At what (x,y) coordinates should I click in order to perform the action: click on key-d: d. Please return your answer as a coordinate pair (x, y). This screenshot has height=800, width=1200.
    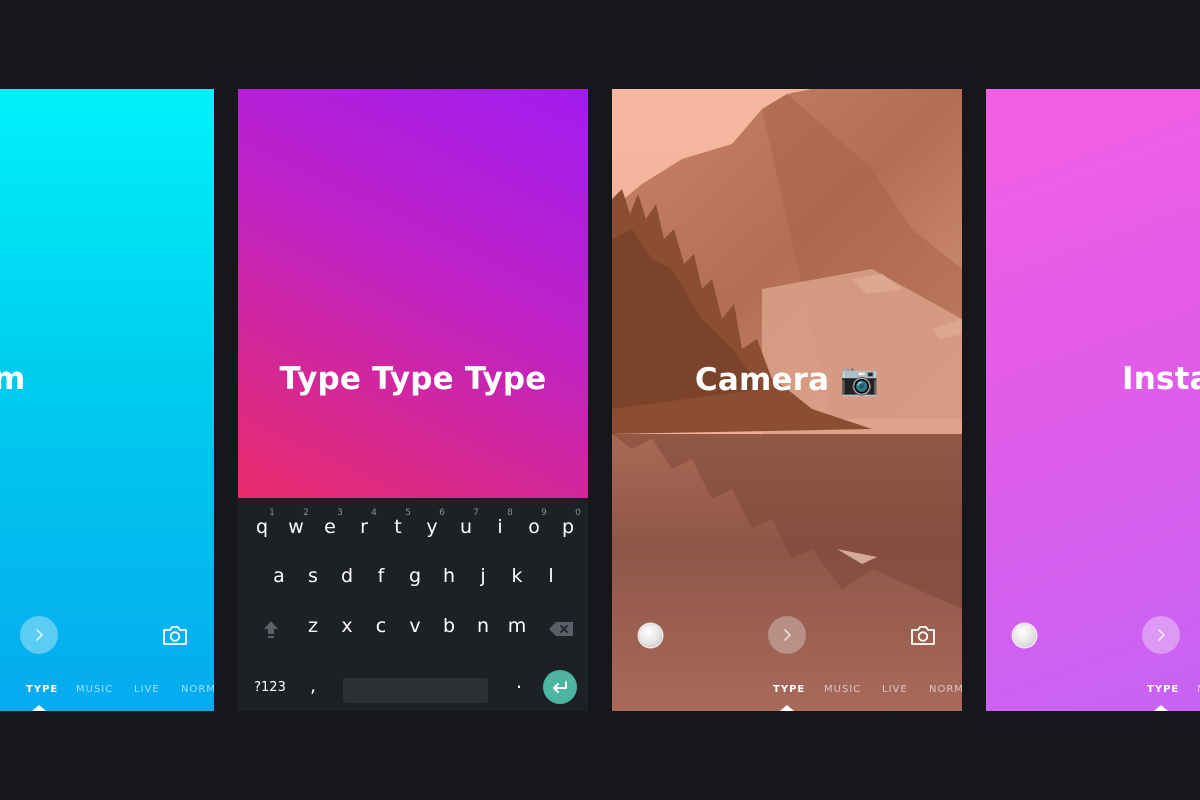
    Looking at the image, I should click on (347, 576).